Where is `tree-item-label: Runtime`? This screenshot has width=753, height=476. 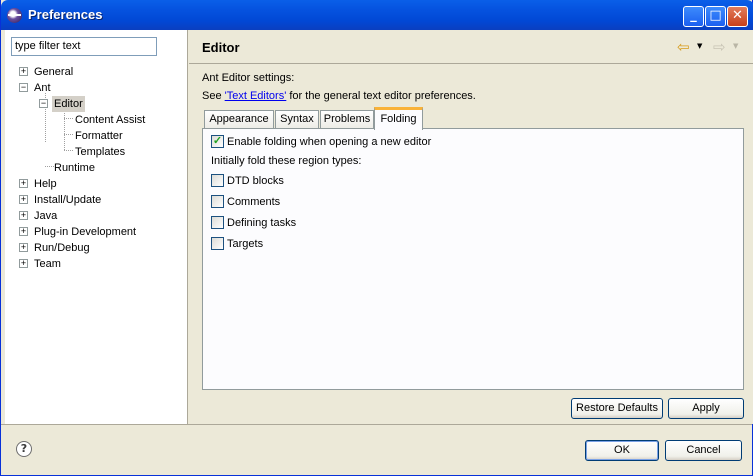 tree-item-label: Runtime is located at coordinates (74, 168).